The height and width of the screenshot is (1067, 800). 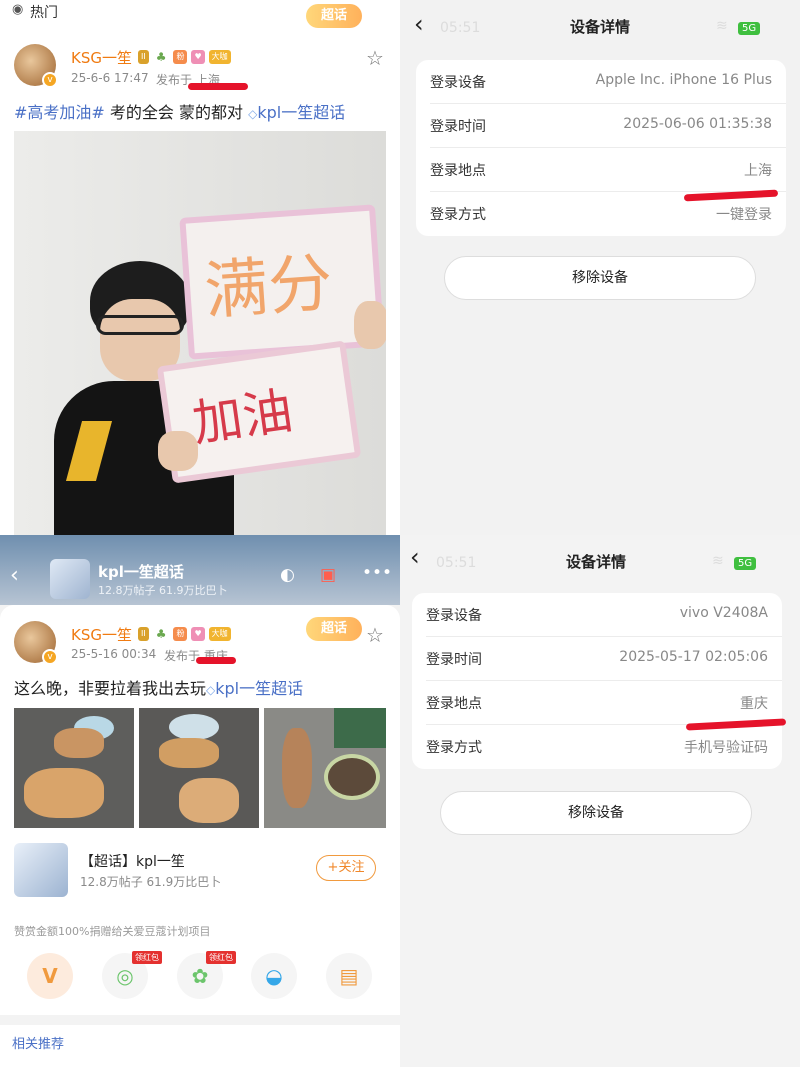 What do you see at coordinates (723, 613) in the screenshot?
I see `row-value: vivo V2408A` at bounding box center [723, 613].